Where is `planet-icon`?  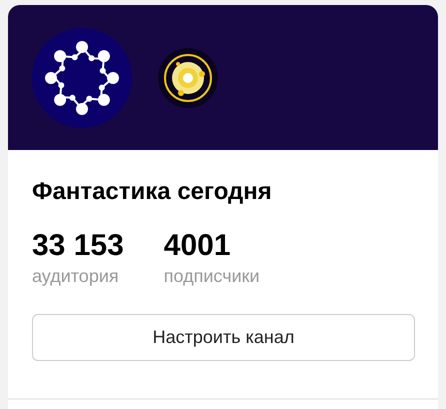 planet-icon is located at coordinates (188, 78).